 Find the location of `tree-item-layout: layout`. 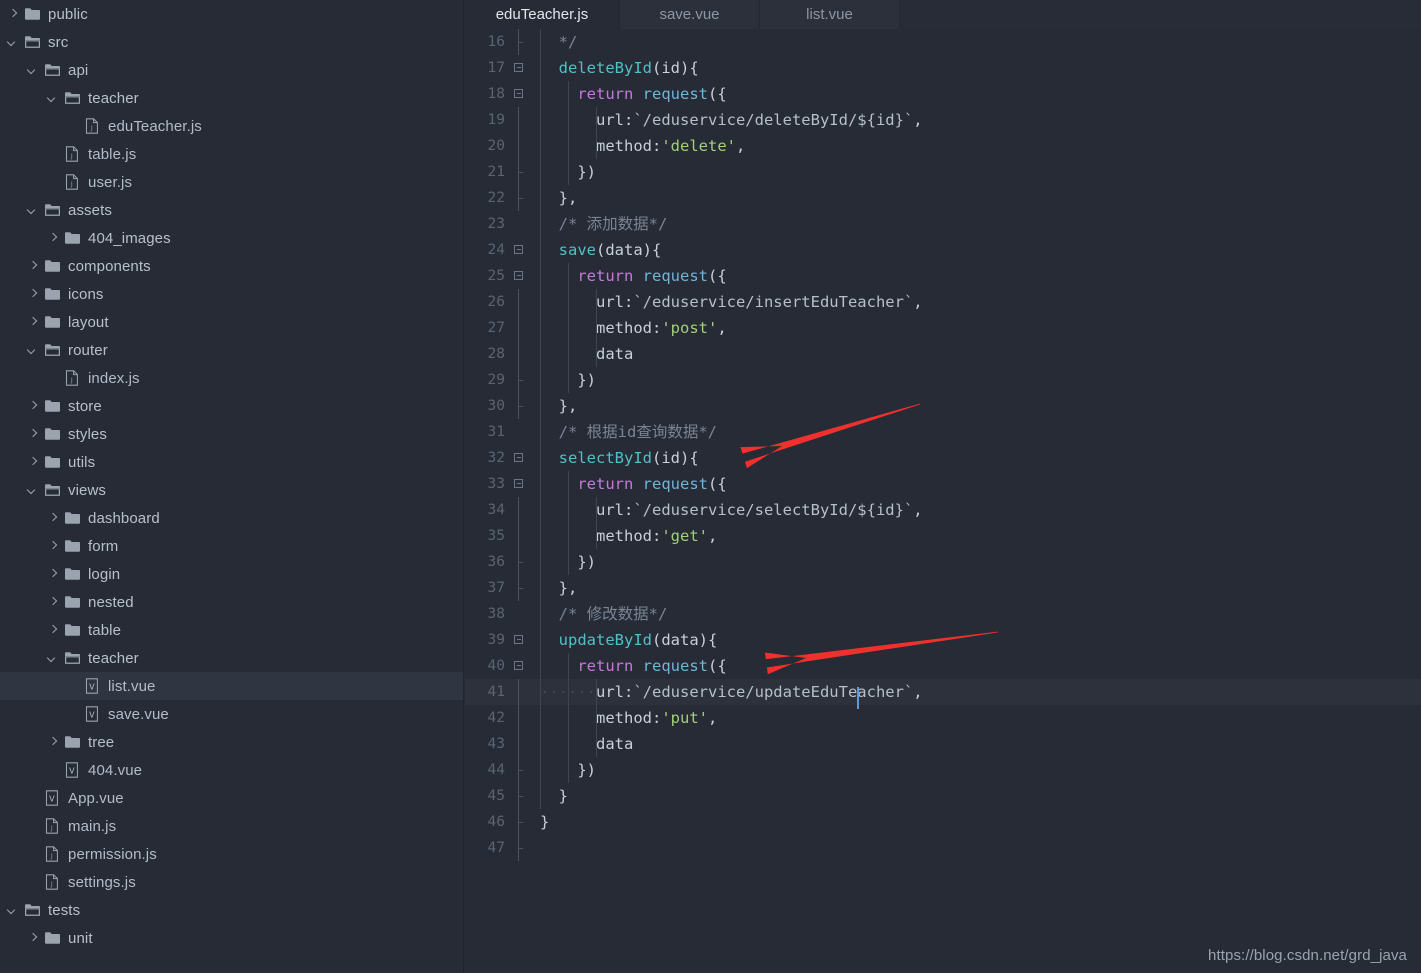

tree-item-layout: layout is located at coordinates (231, 322).